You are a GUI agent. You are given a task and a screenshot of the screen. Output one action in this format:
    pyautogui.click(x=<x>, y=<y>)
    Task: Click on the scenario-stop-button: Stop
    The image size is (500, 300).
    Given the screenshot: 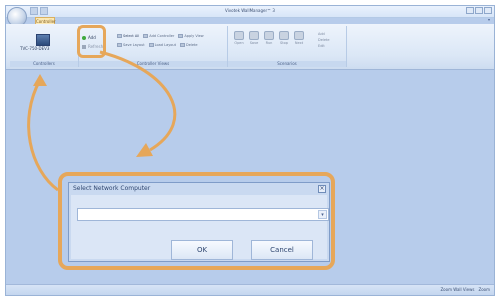 What is the action you would take?
    pyautogui.click(x=284, y=38)
    